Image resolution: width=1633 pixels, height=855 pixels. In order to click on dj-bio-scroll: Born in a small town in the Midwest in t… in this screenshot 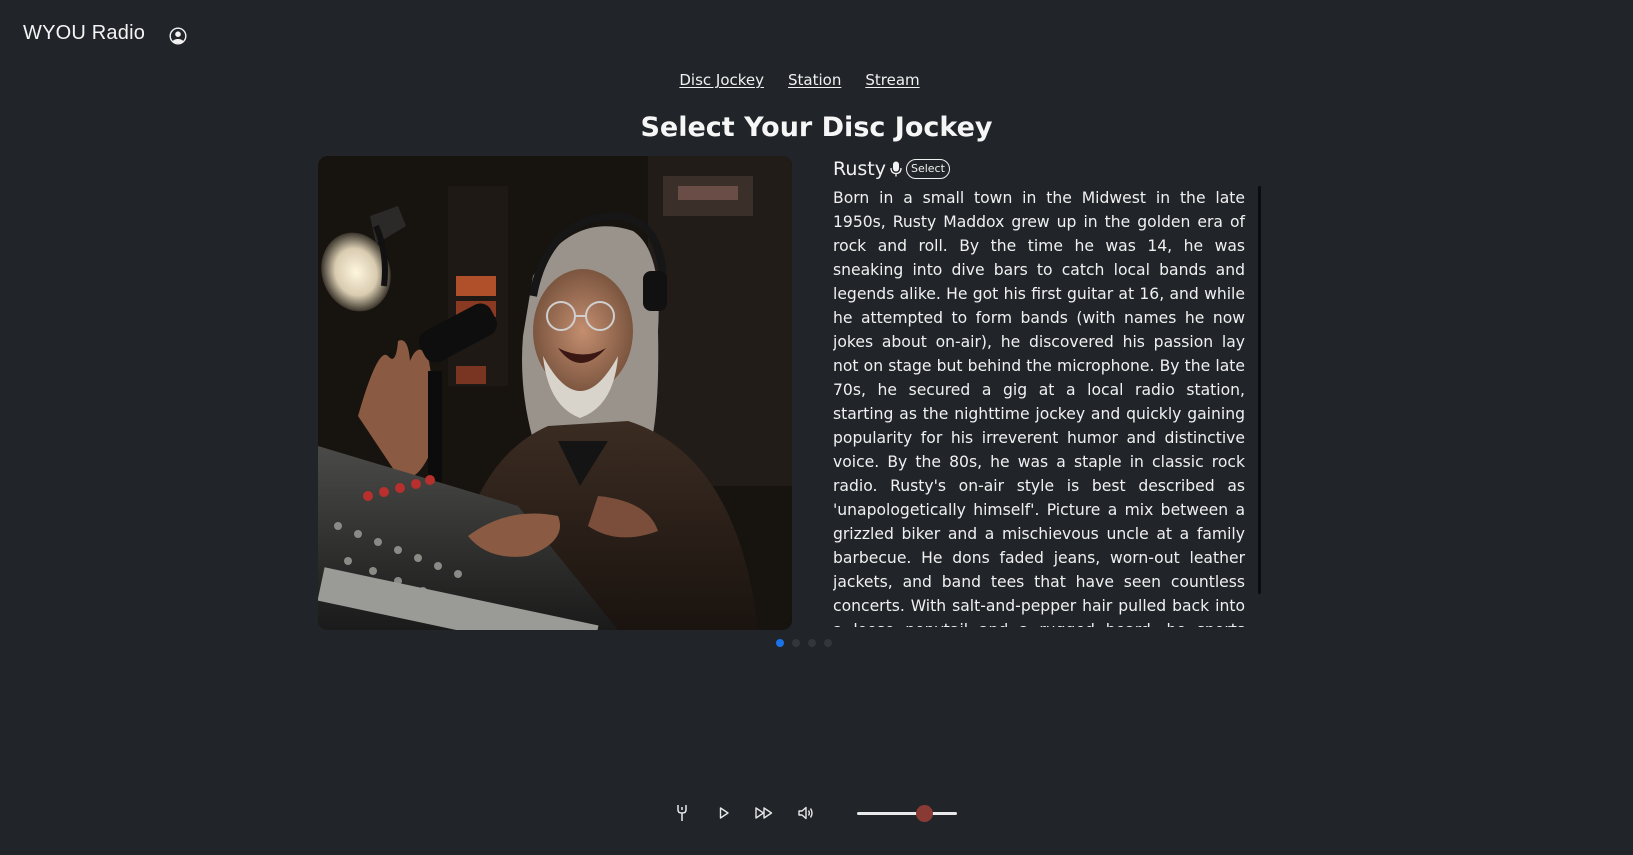, I will do `click(1048, 406)`.